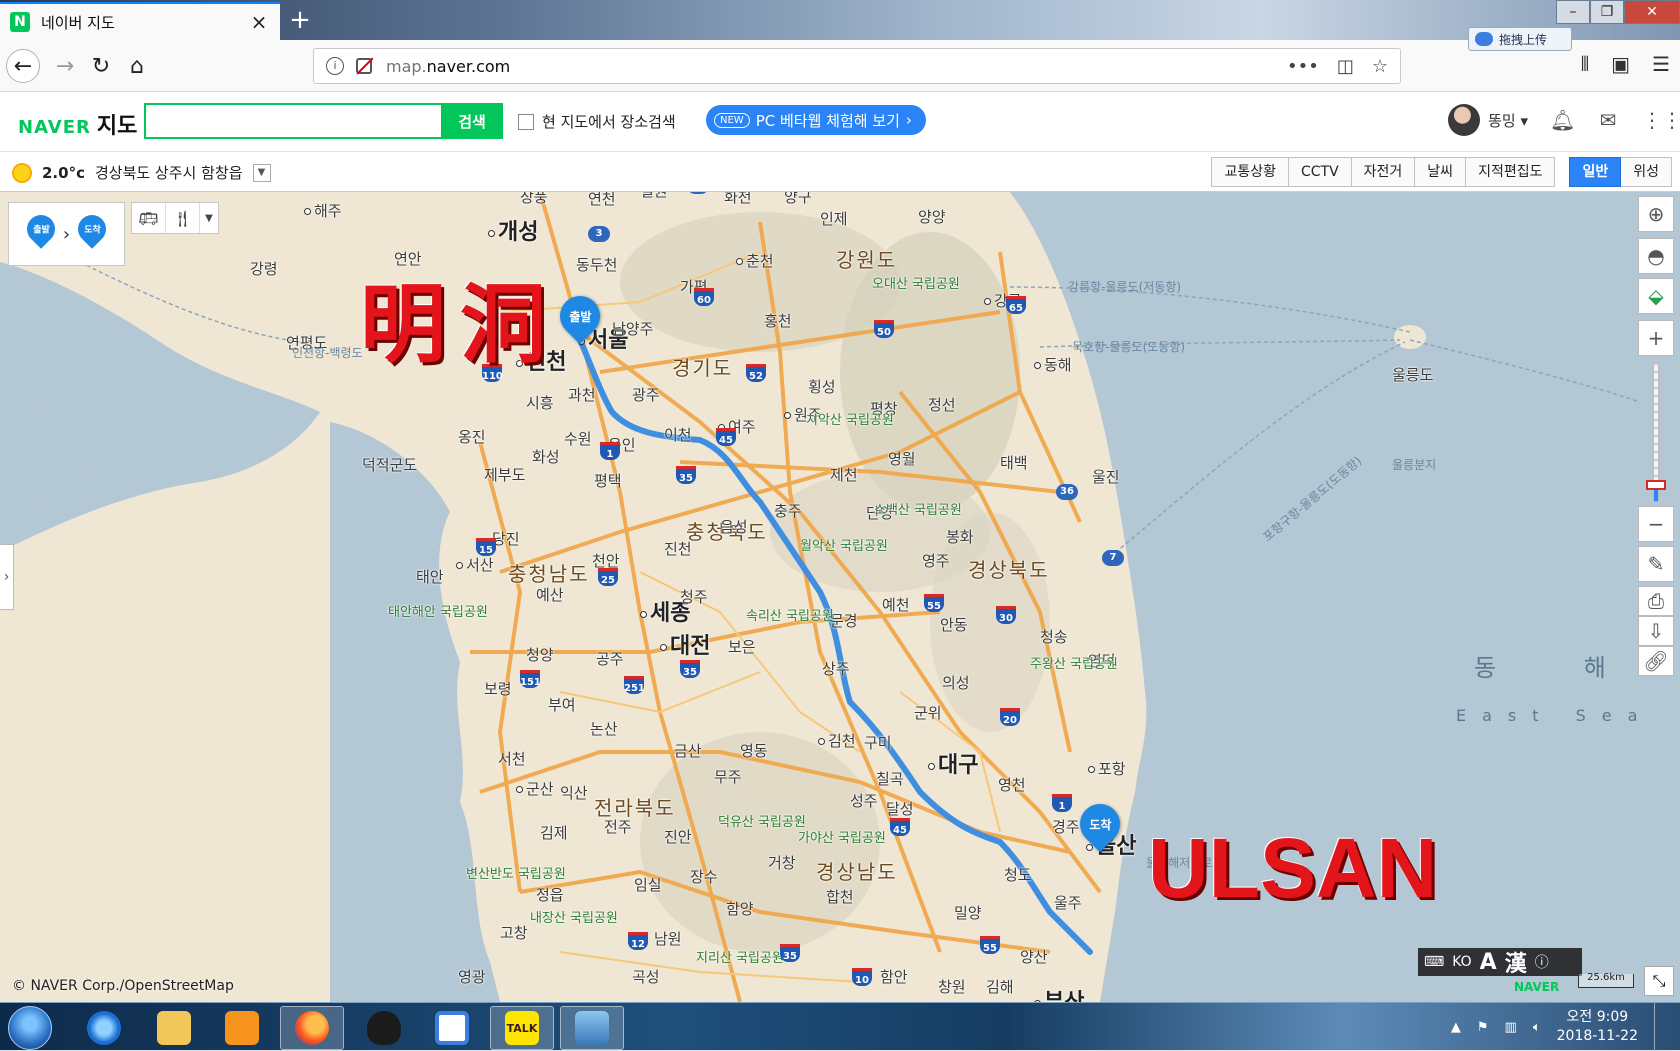  Describe the element at coordinates (1656, 661) in the screenshot. I see `link-icon: 🔗︎` at that location.